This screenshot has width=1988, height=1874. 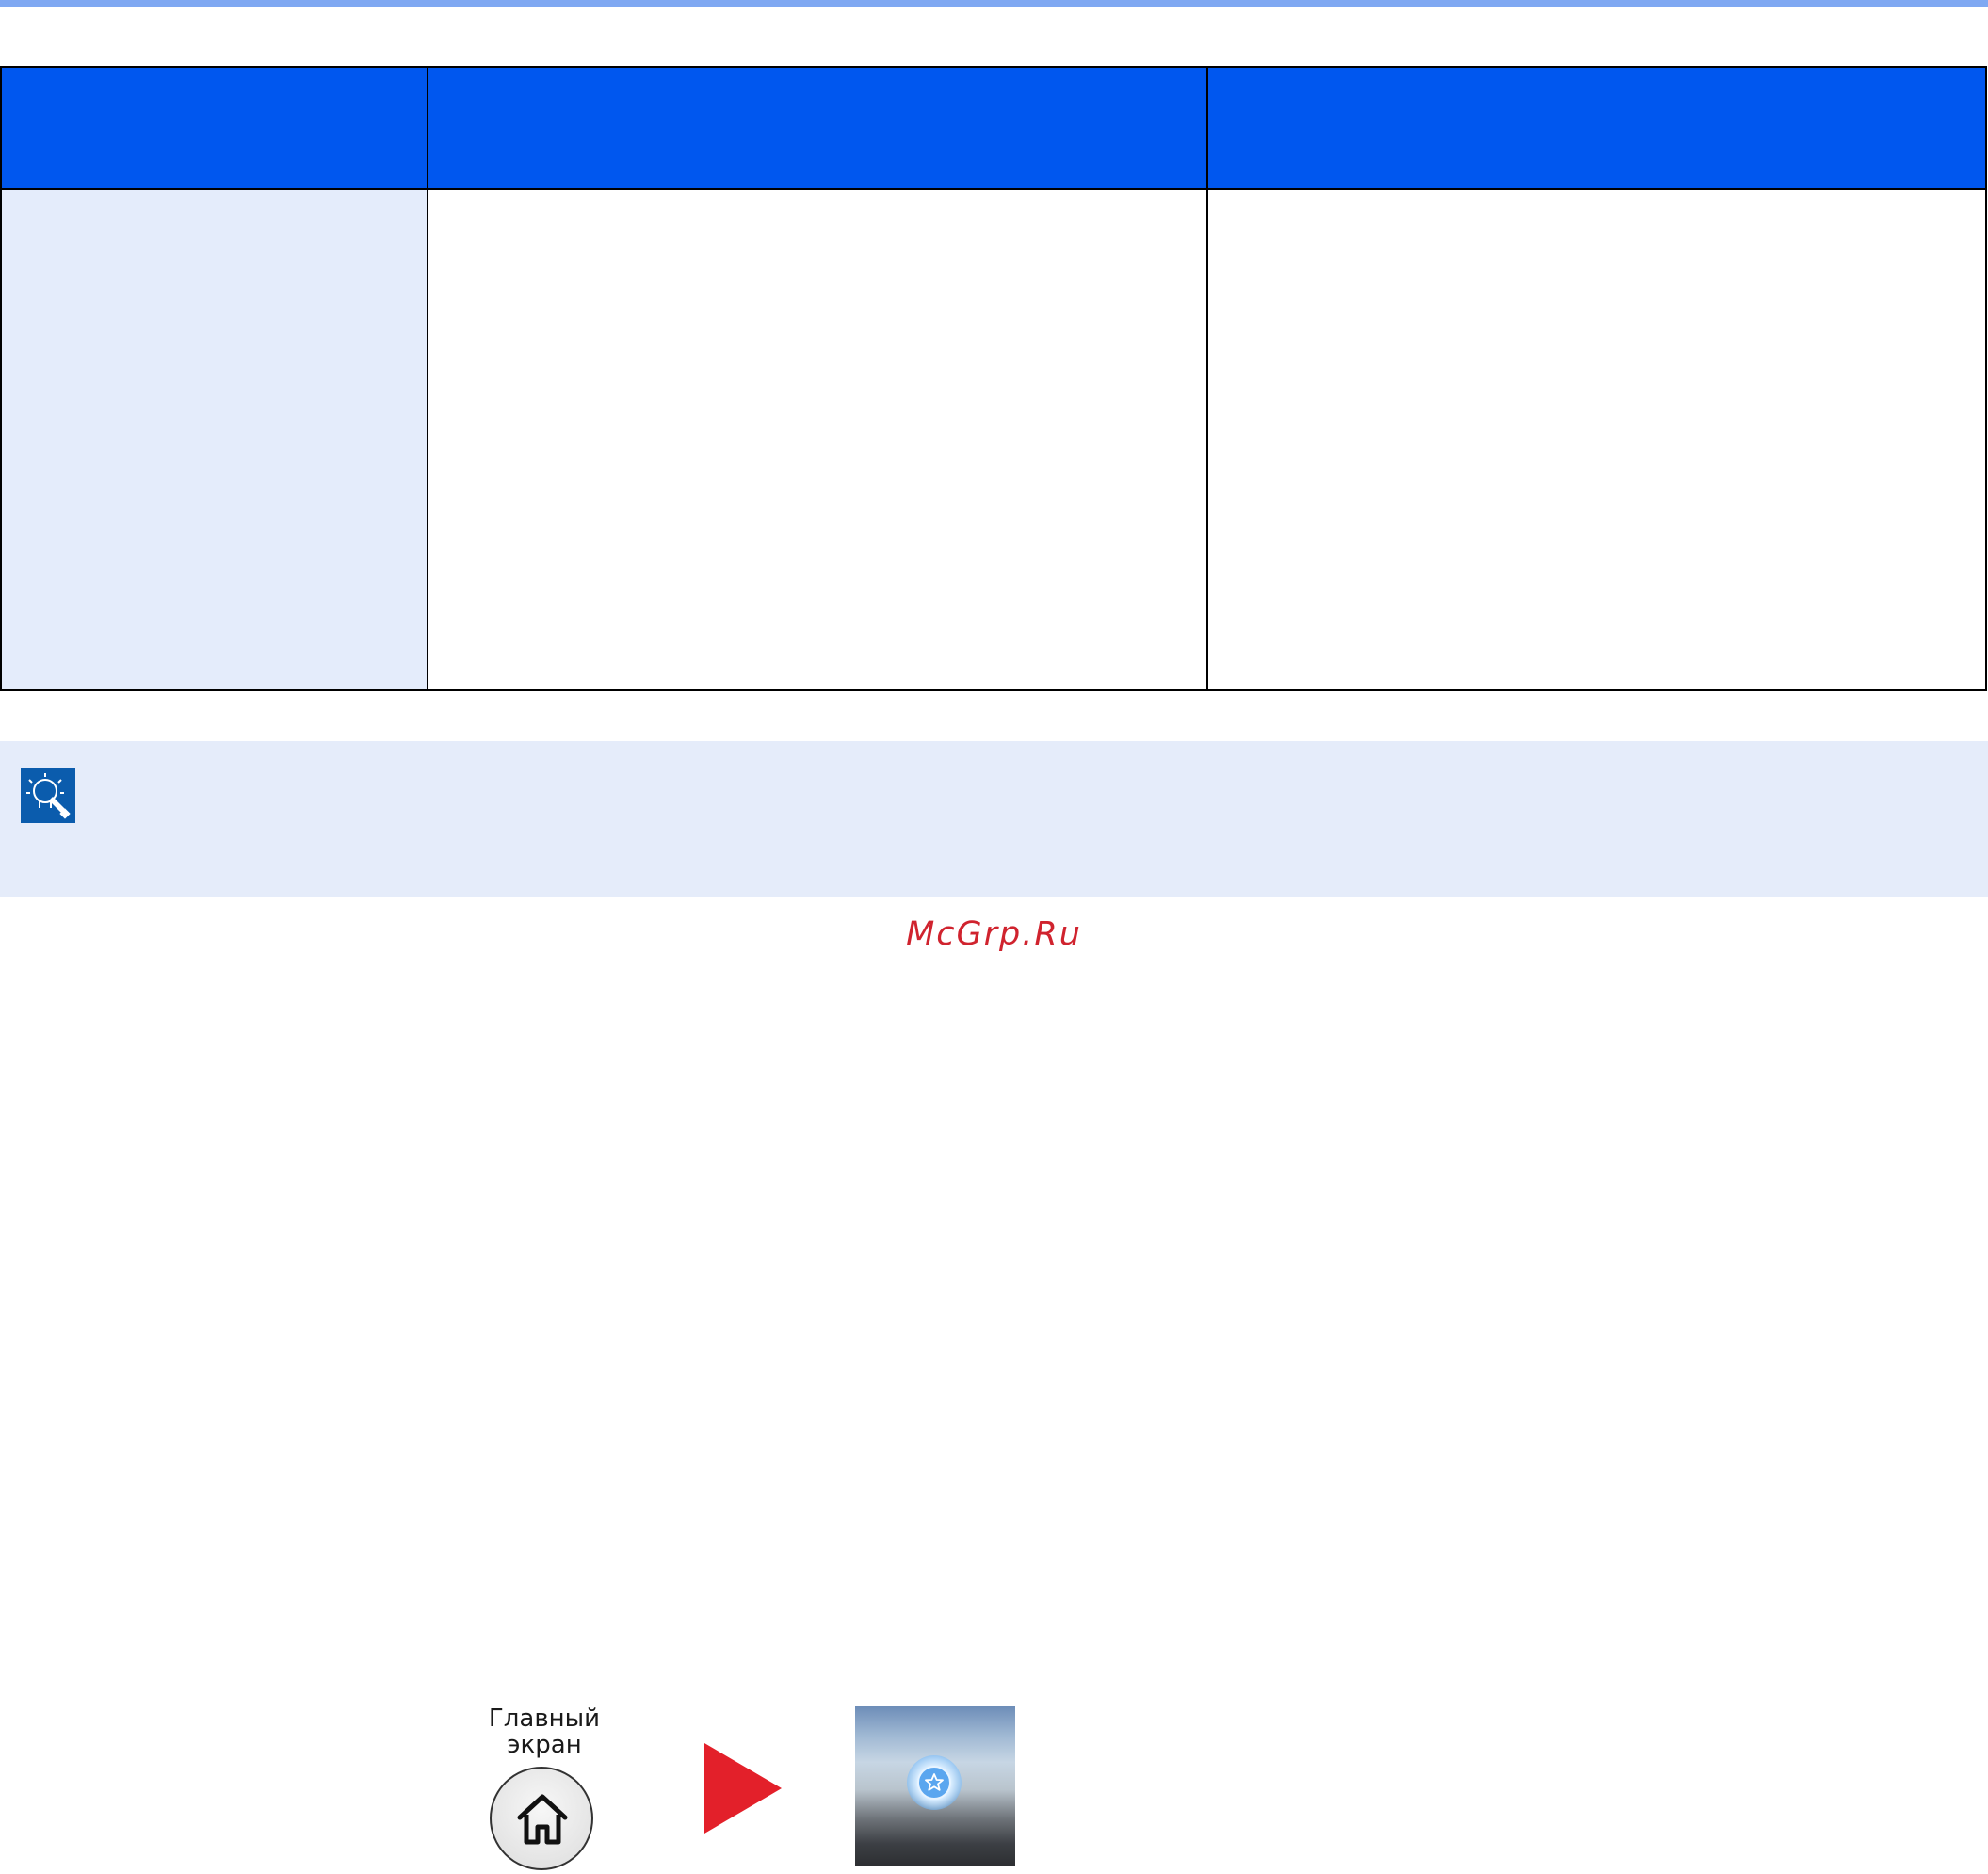 I want to click on table-header-row, so click(x=993, y=129).